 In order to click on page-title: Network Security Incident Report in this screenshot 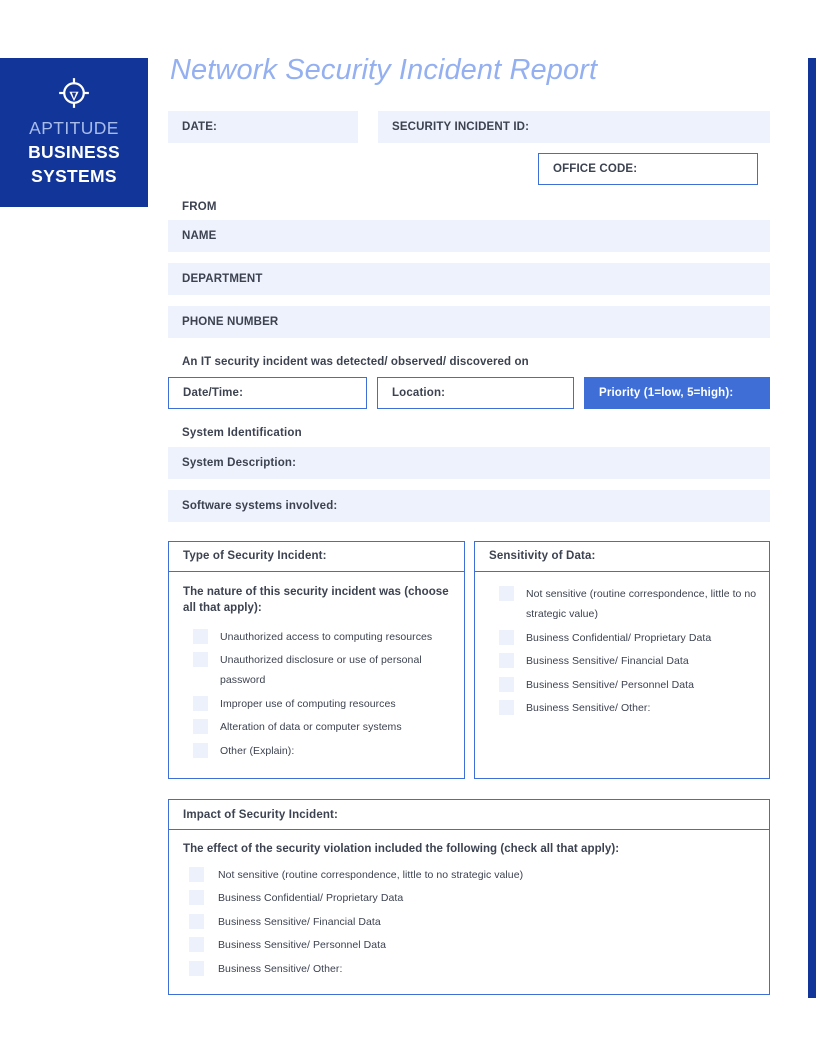, I will do `click(384, 70)`.